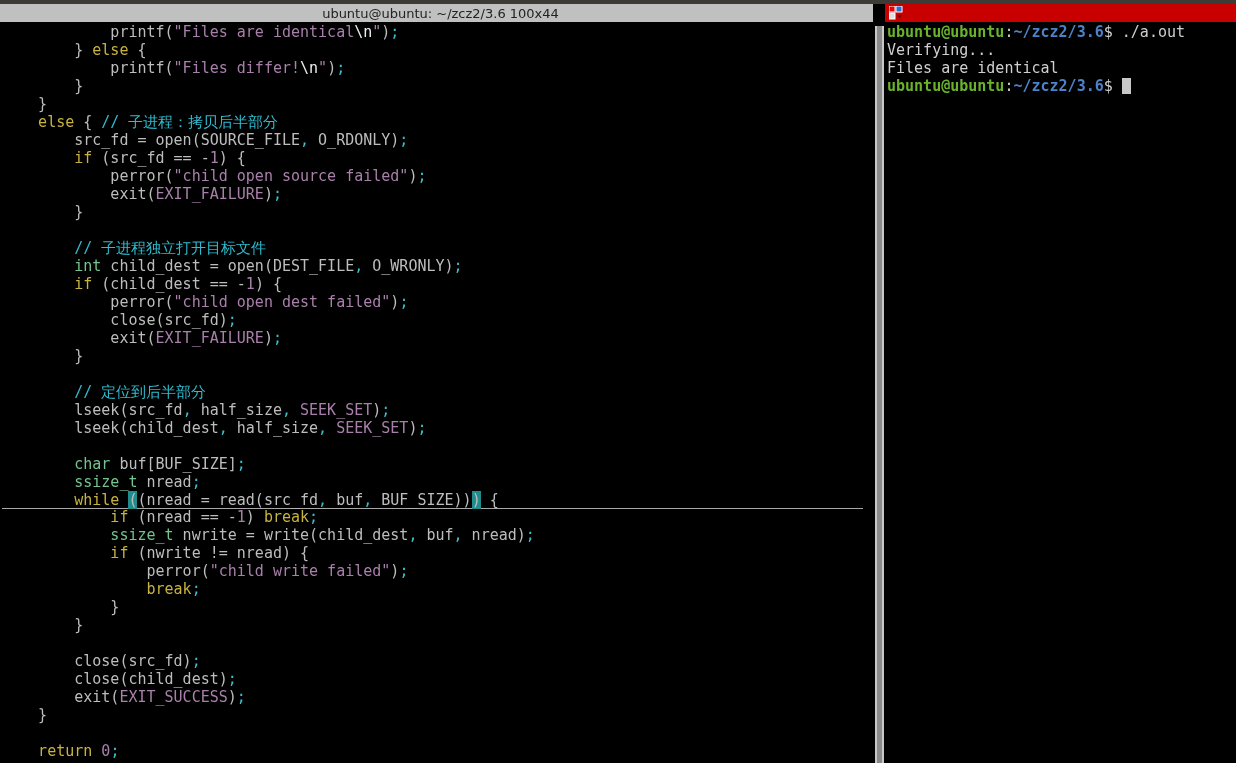 The height and width of the screenshot is (763, 1236). I want to click on code-line: lseek(child_dest, half_size, SEEK_SET);, so click(250, 428).